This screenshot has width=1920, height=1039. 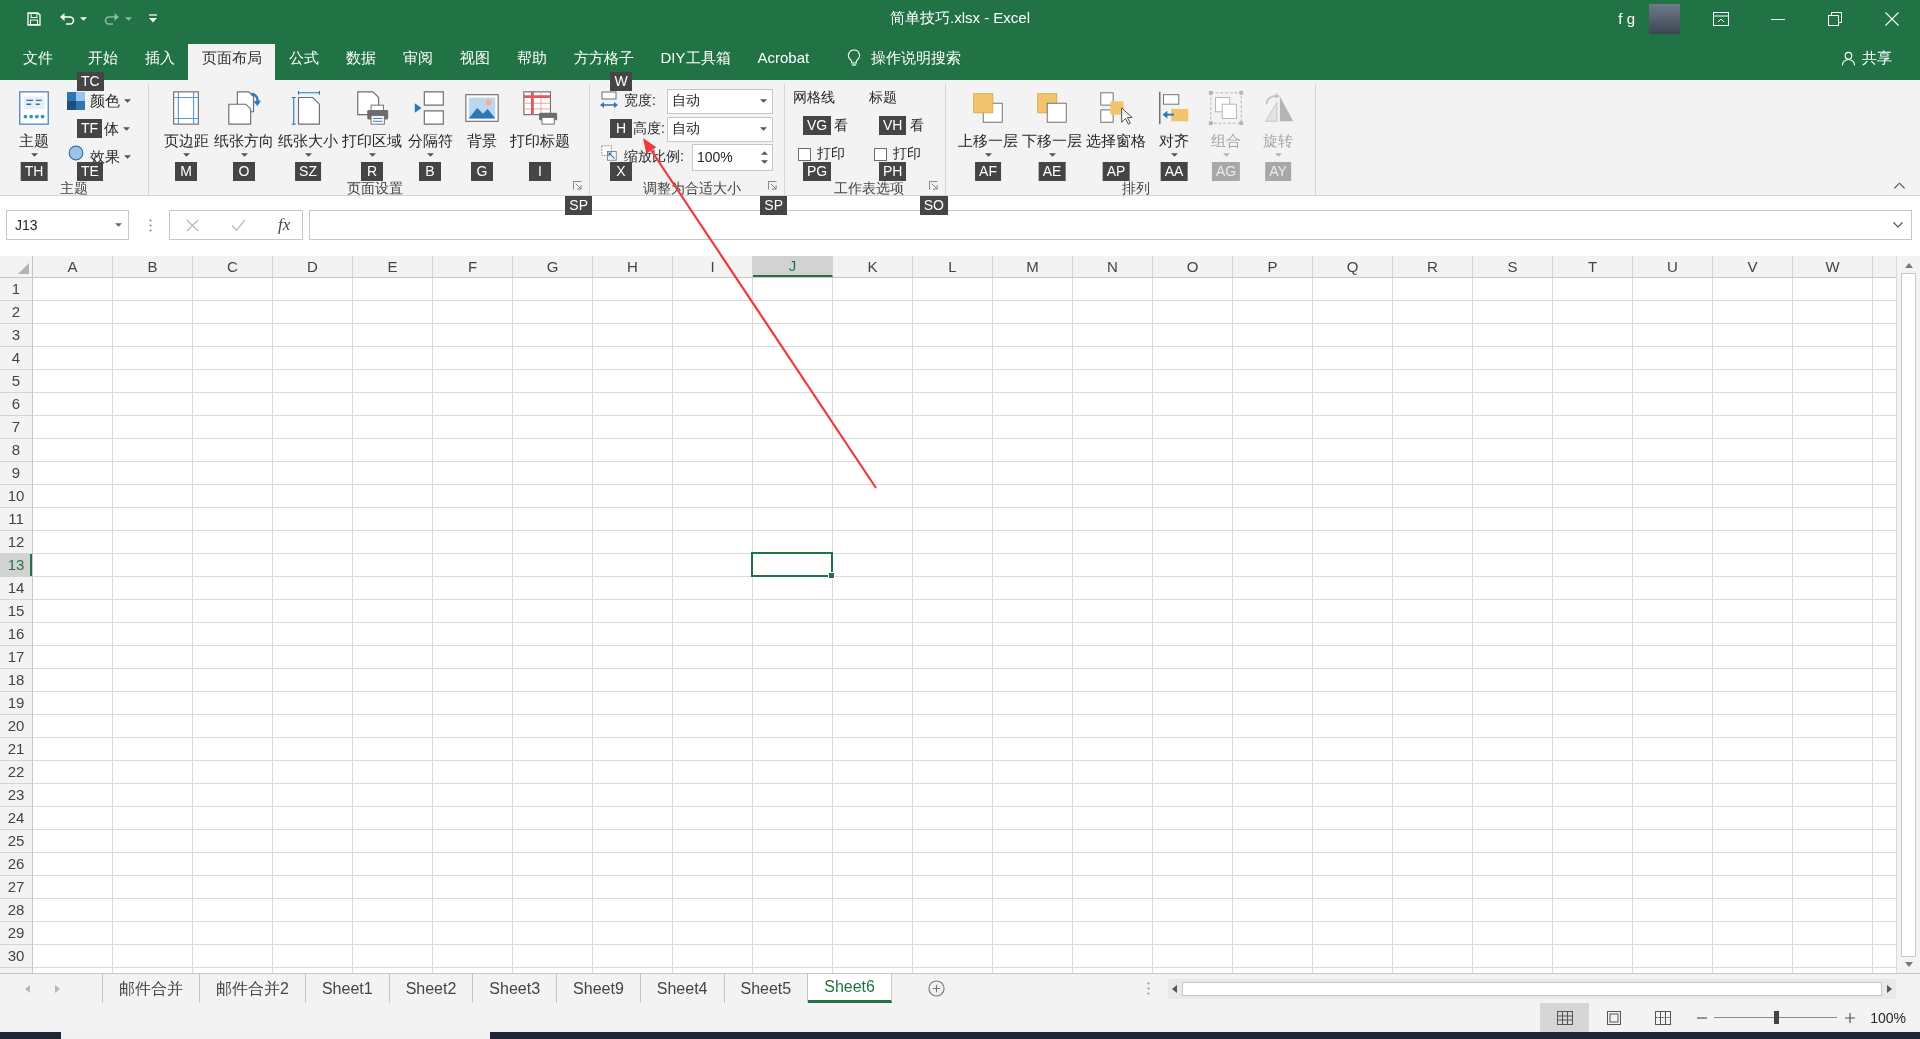 What do you see at coordinates (16, 404) in the screenshot?
I see `row-header: 6` at bounding box center [16, 404].